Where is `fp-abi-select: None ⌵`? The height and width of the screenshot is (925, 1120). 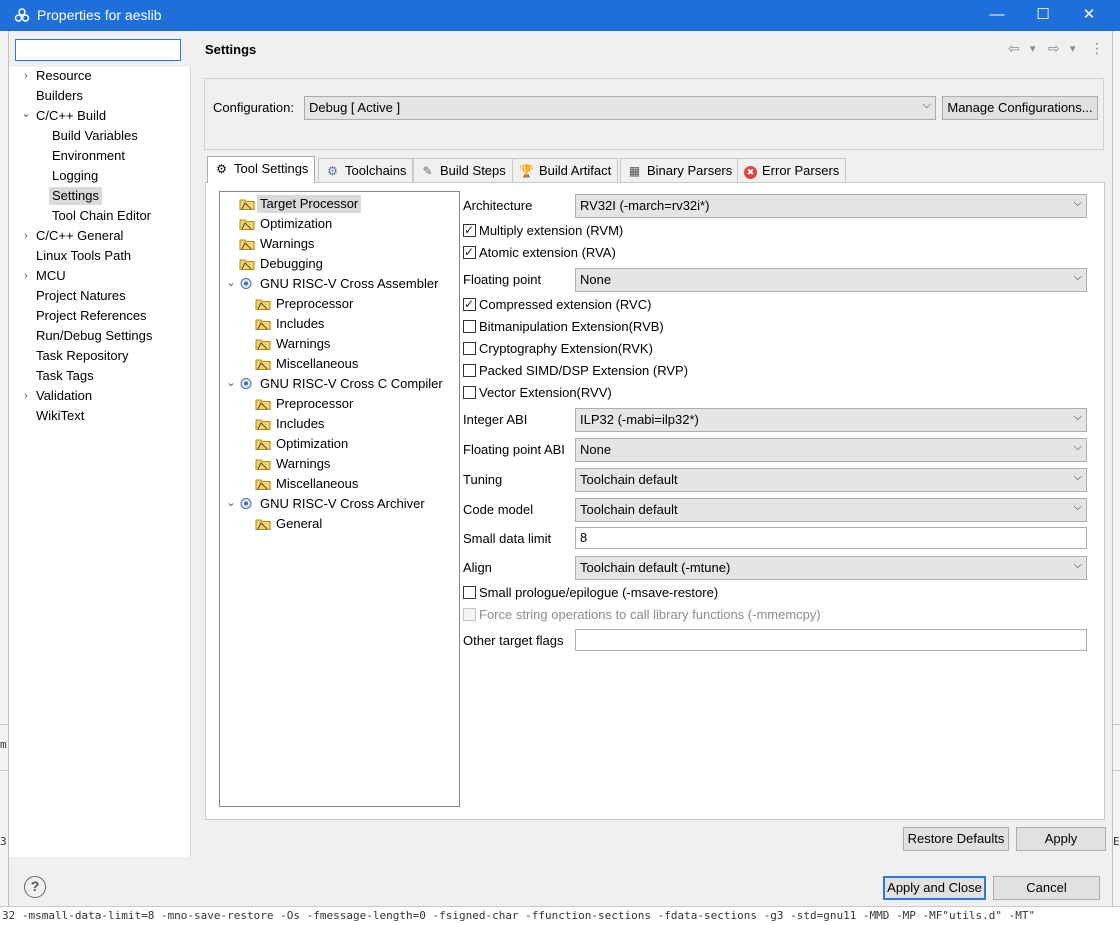
fp-abi-select: None ⌵ is located at coordinates (831, 450).